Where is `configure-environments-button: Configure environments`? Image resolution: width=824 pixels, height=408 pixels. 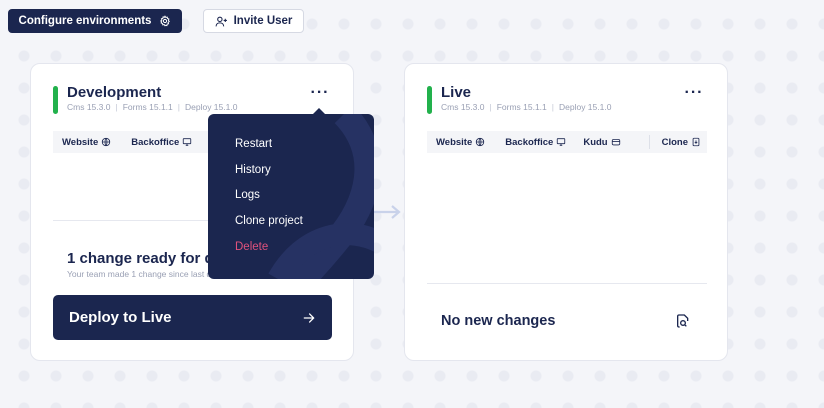 configure-environments-button: Configure environments is located at coordinates (95, 21).